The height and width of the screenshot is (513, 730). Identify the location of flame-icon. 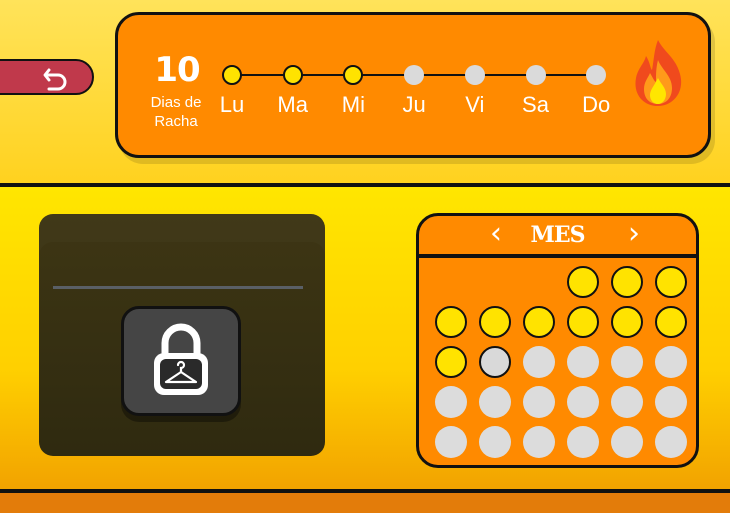
(658, 73).